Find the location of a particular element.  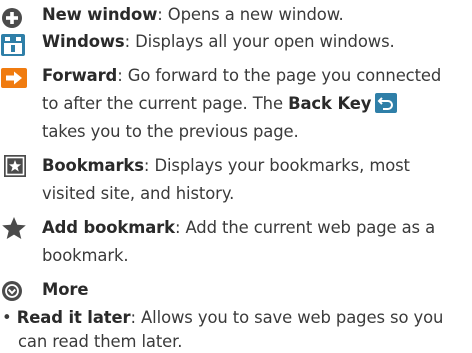

desc-bookmarks-line1: : Displays your bookmarks, most is located at coordinates (276, 165).